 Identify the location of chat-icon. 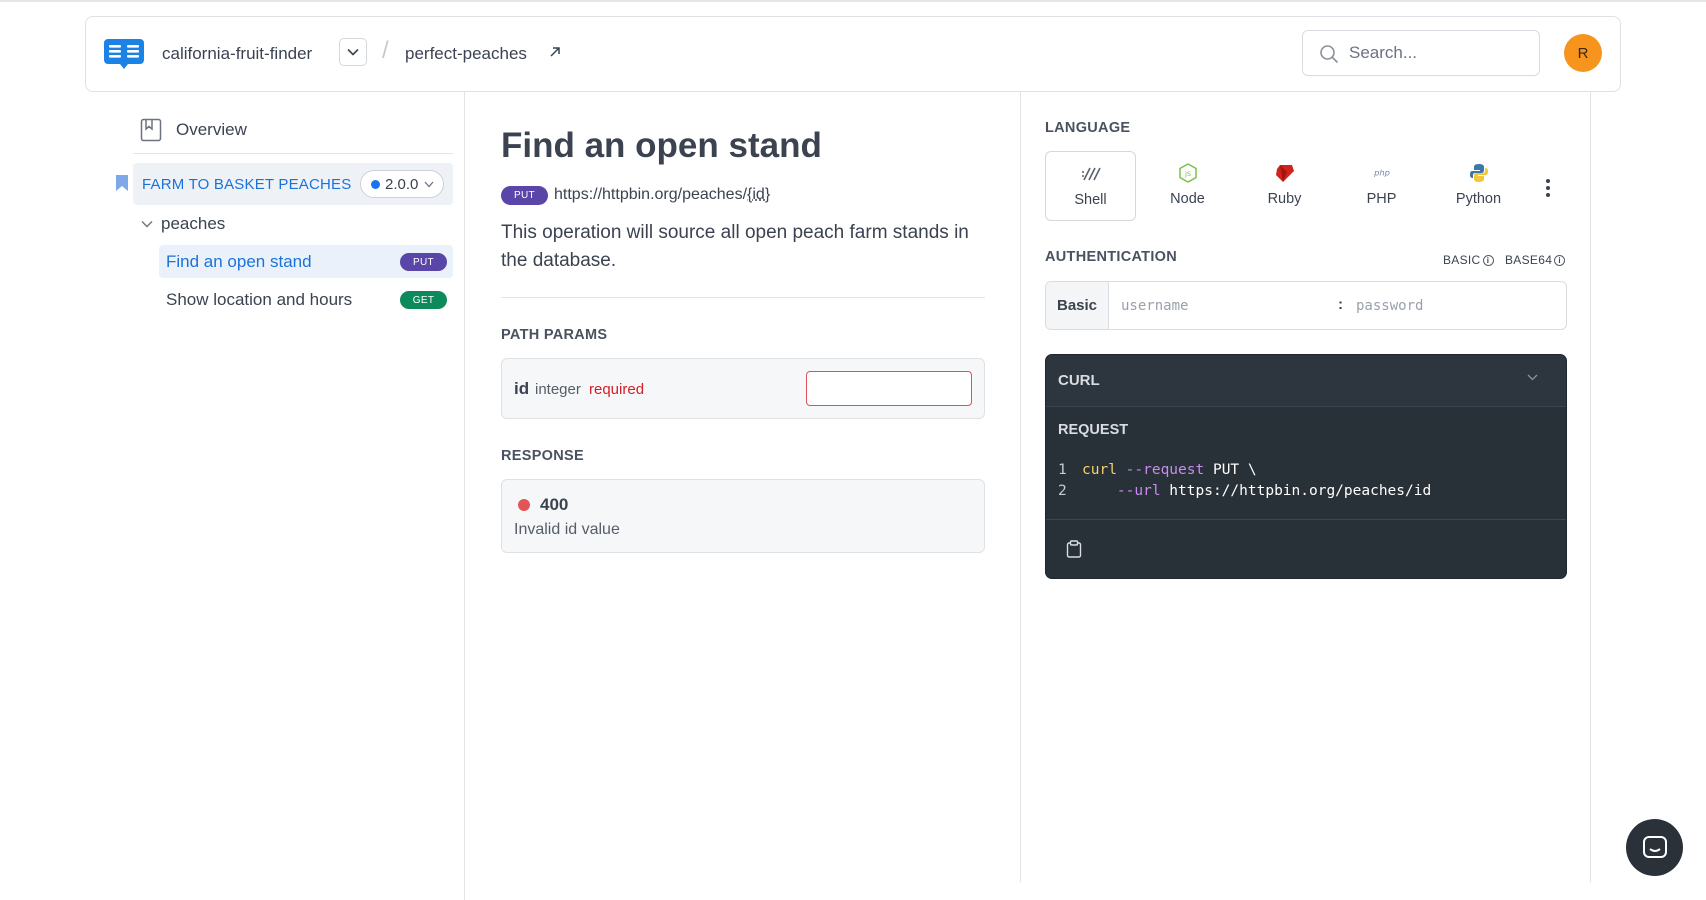
(1654, 846).